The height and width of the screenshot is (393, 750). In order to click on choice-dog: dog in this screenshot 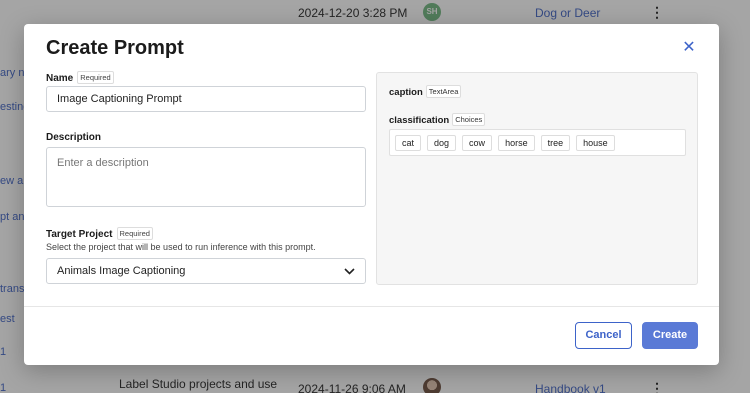, I will do `click(442, 142)`.